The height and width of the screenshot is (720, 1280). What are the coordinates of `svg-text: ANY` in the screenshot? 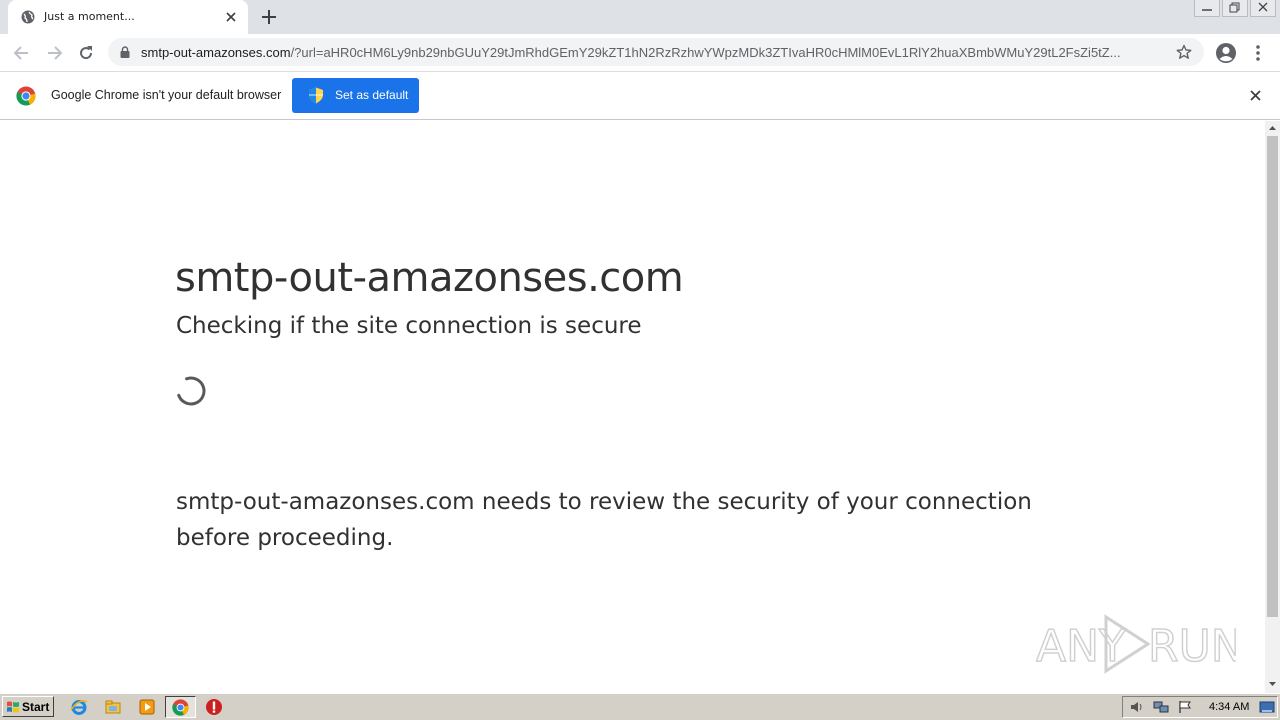 It's located at (1081, 646).